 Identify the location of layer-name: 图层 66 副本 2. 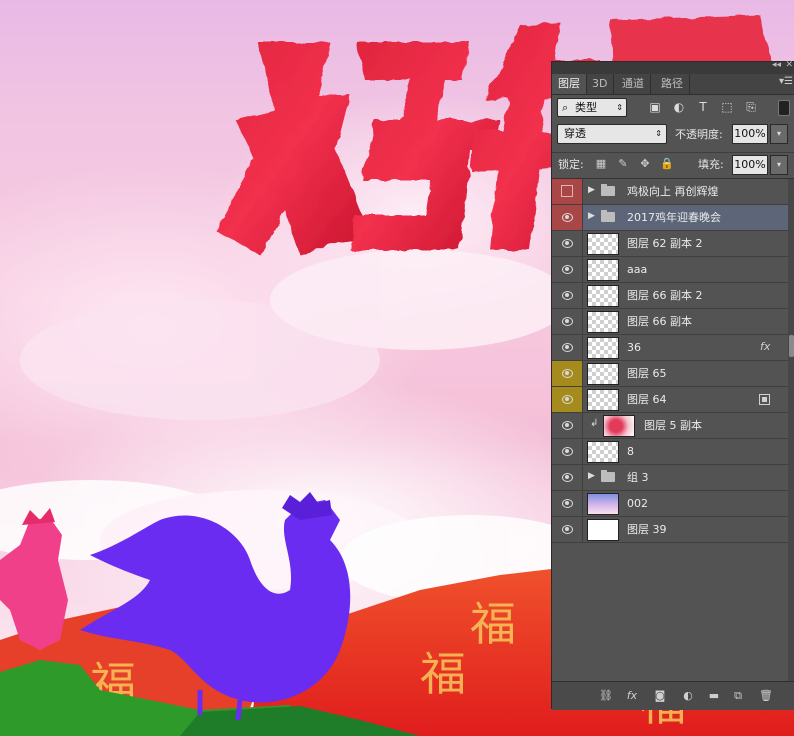
(665, 295).